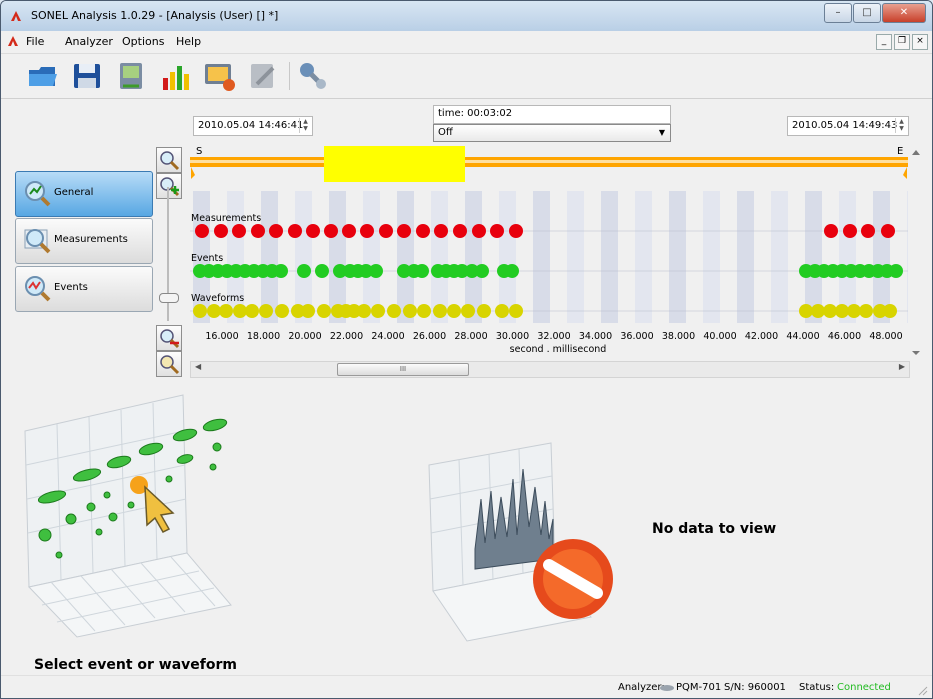  Describe the element at coordinates (175, 76) in the screenshot. I see `bar-chart-icon` at that location.